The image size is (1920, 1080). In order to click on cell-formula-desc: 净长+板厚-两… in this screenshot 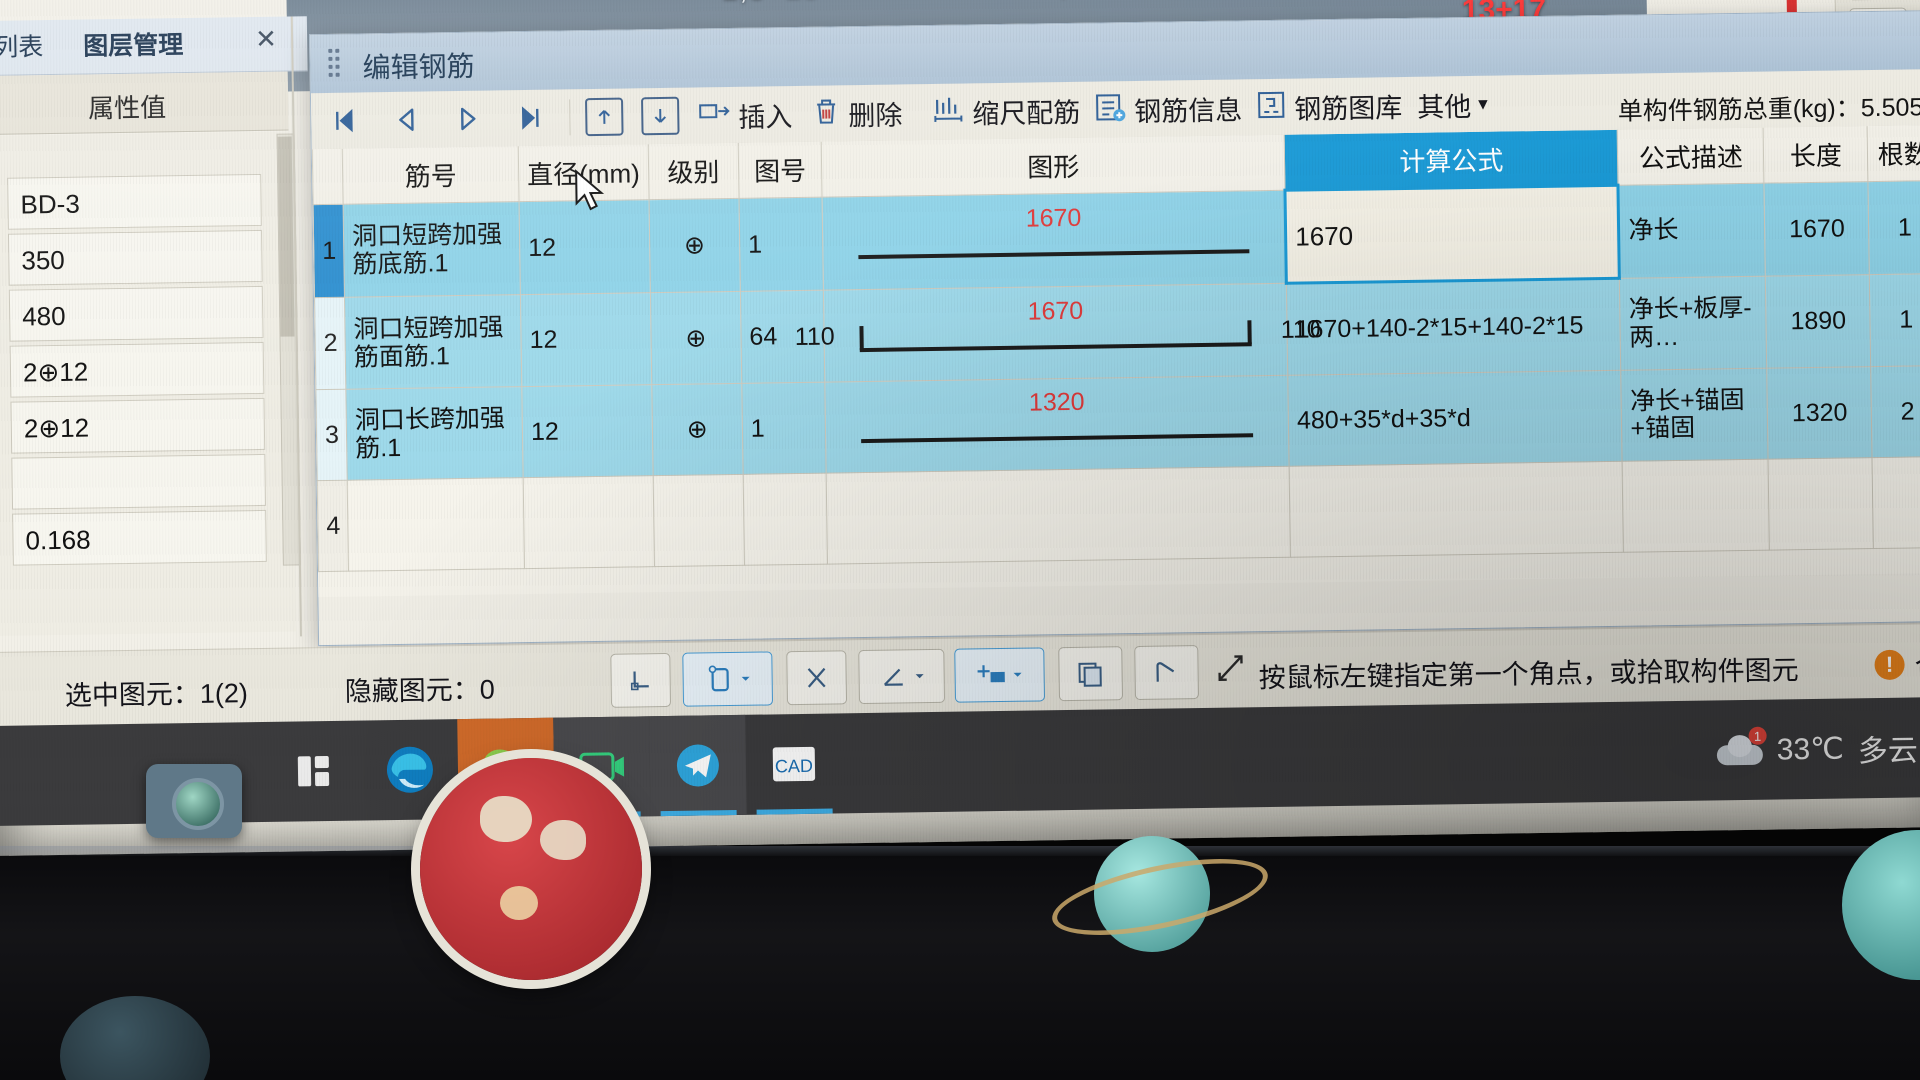, I will do `click(1693, 323)`.